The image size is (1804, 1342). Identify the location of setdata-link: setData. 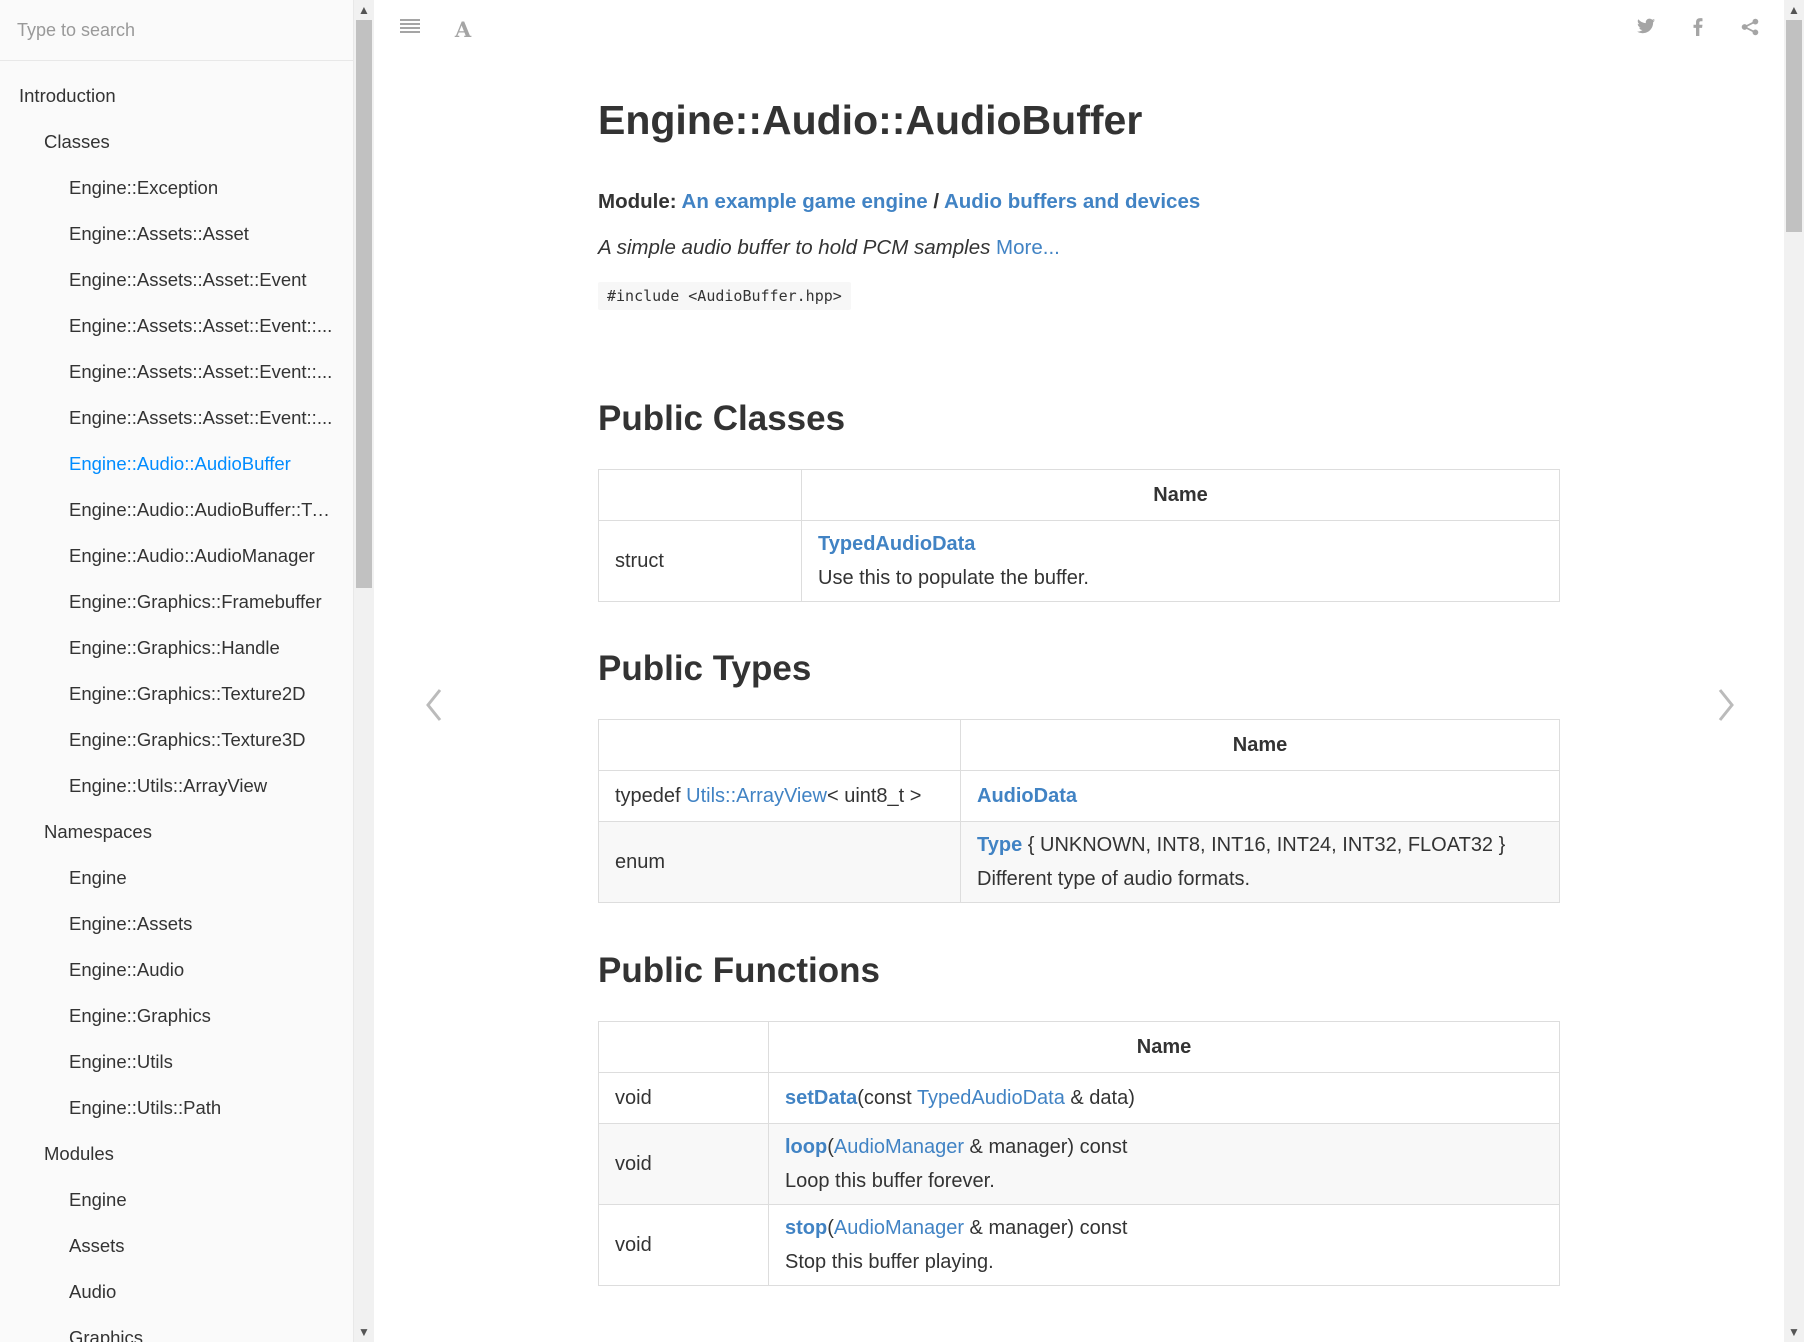
(821, 1098).